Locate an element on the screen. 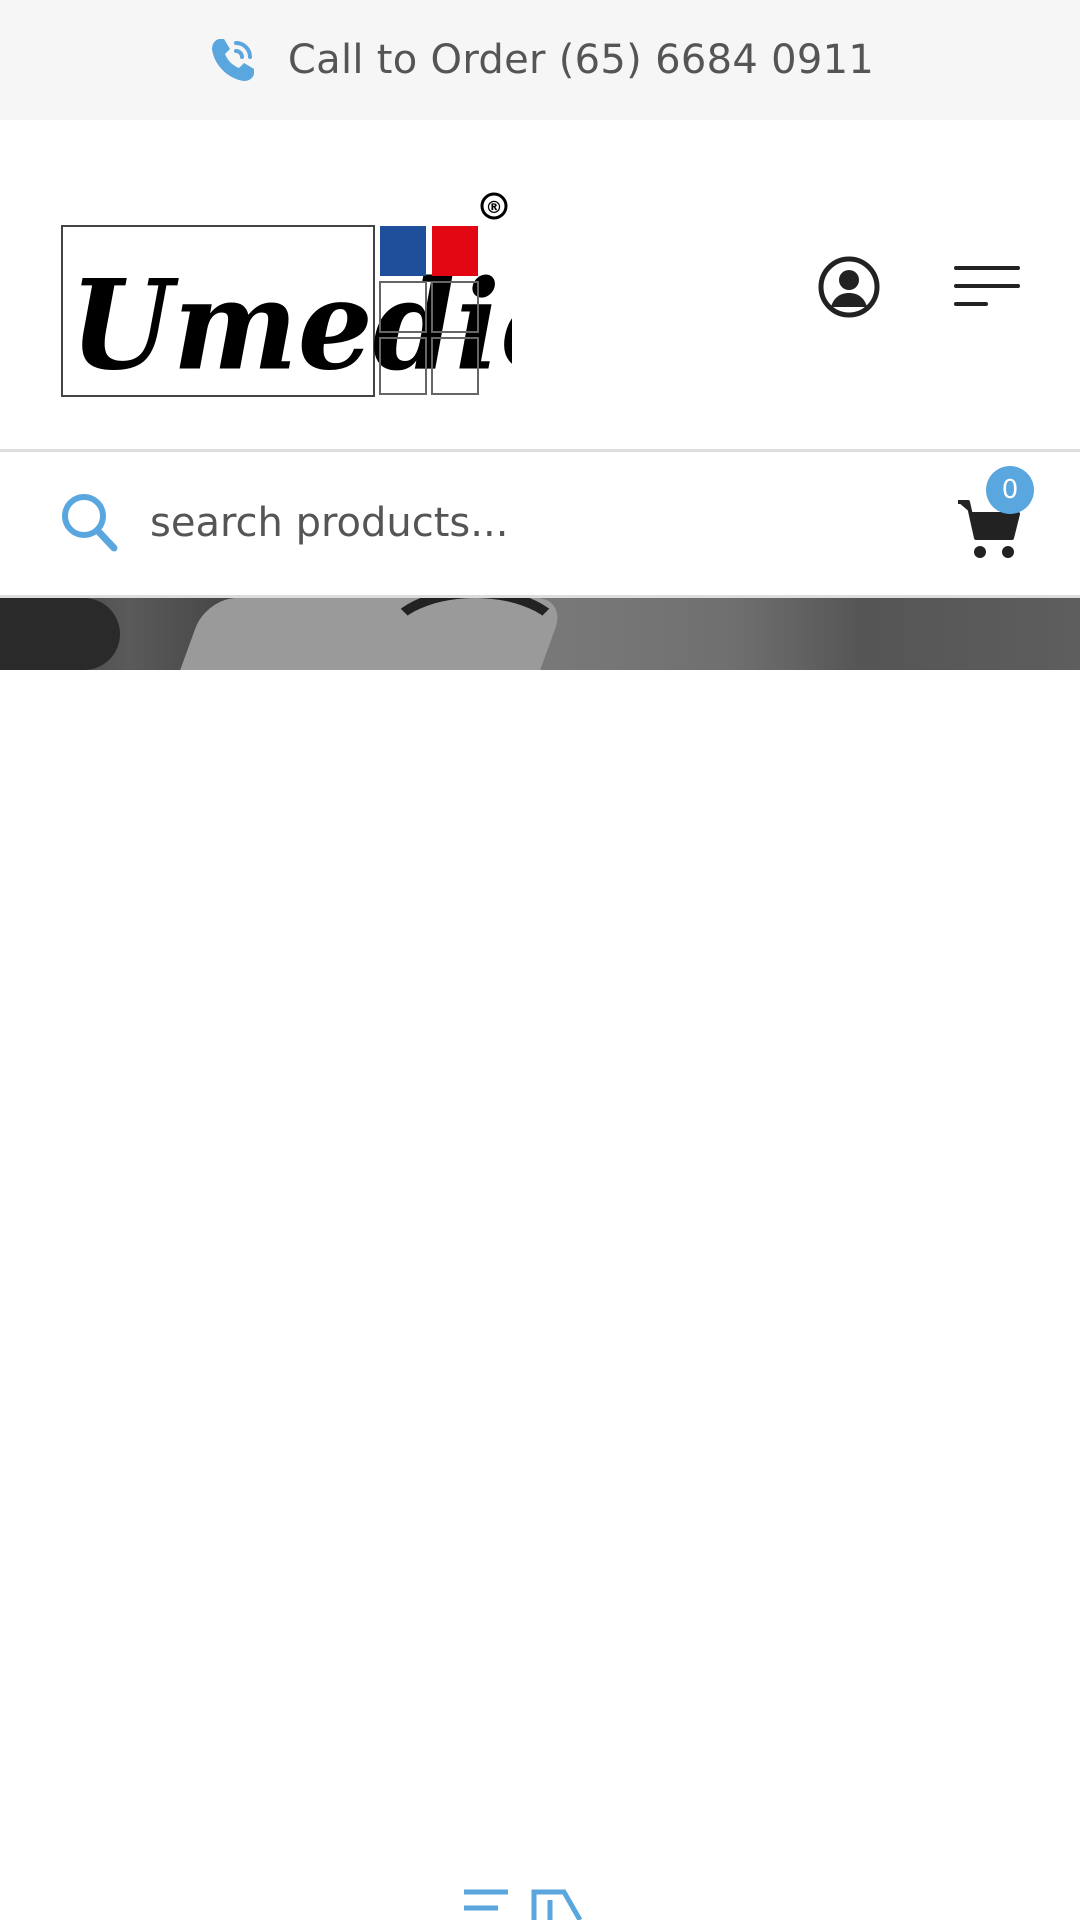  hero-image-hair is located at coordinates (475, 634).